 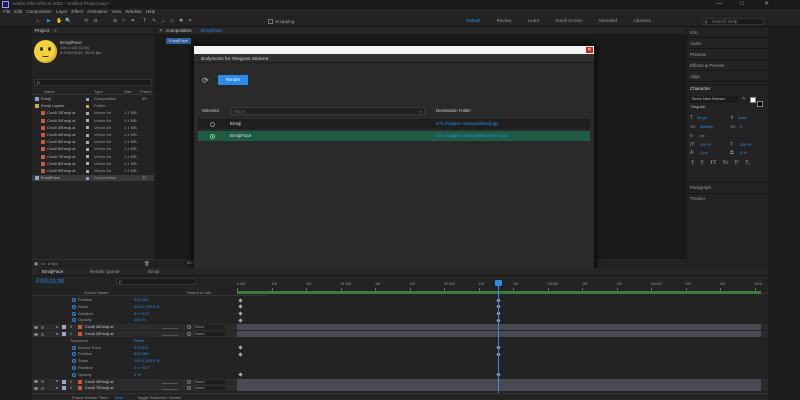 I want to click on property-row: Opacity 0 %, so click(x=400, y=375).